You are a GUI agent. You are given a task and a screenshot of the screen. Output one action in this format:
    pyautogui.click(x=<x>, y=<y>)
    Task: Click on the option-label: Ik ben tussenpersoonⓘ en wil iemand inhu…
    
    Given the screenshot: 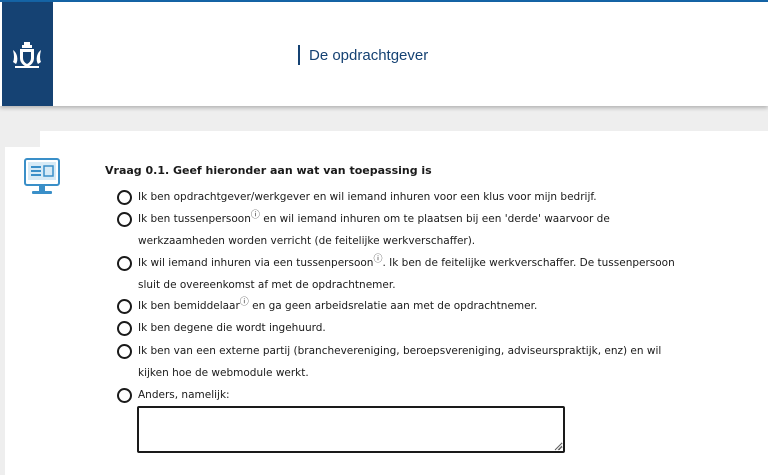 What is the action you would take?
    pyautogui.click(x=374, y=228)
    